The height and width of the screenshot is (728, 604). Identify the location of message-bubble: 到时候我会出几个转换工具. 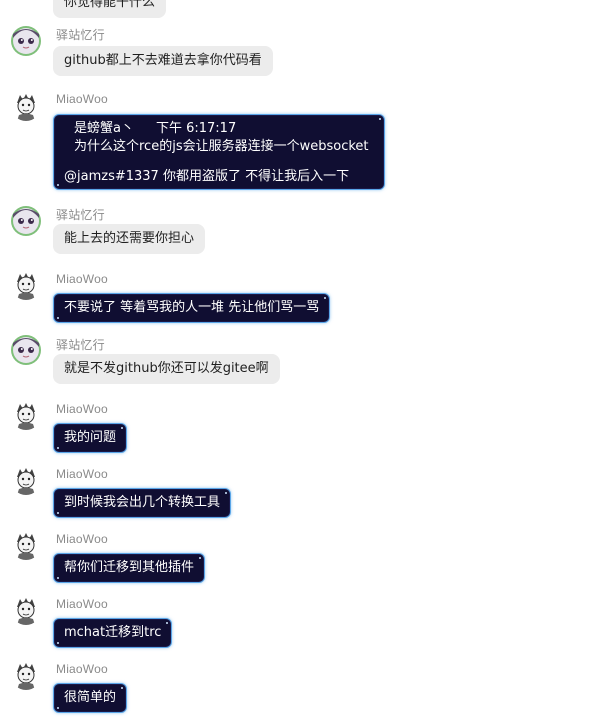
(142, 503).